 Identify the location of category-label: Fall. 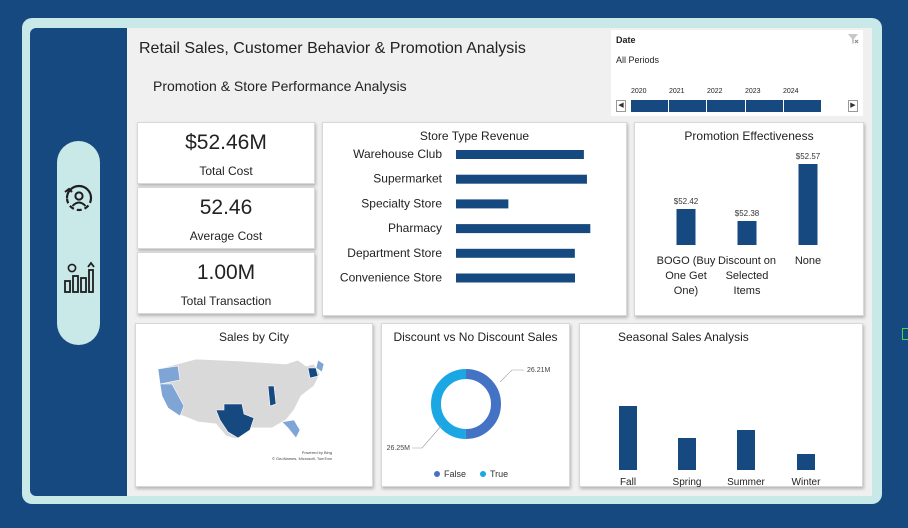
(628, 482).